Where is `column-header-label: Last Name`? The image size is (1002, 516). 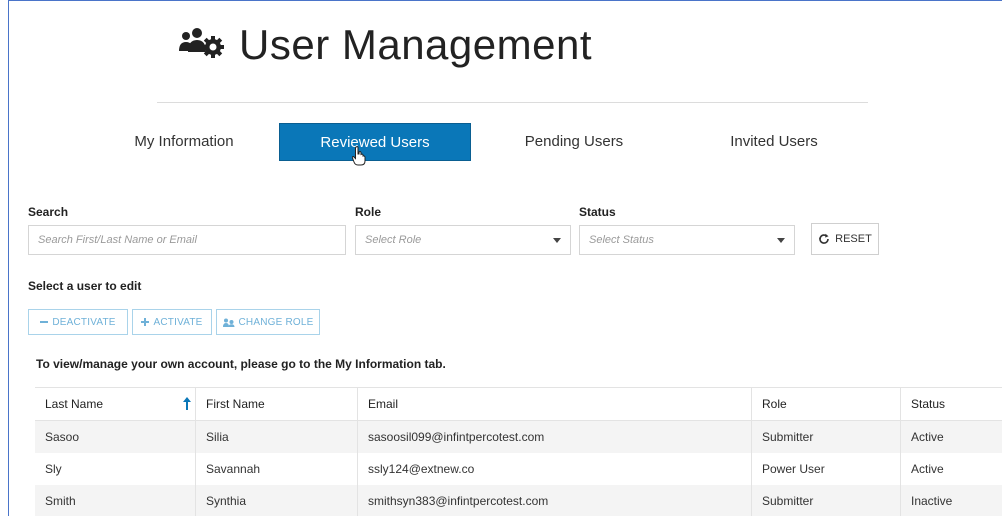
column-header-label: Last Name is located at coordinates (74, 404).